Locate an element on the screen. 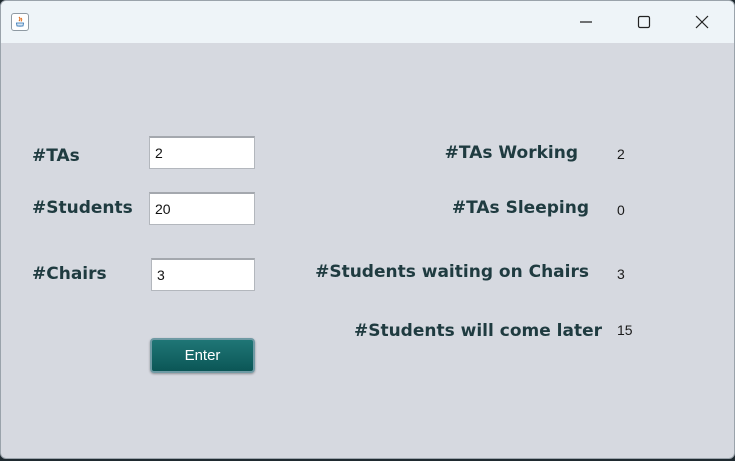  students-label: #Students is located at coordinates (82, 208).